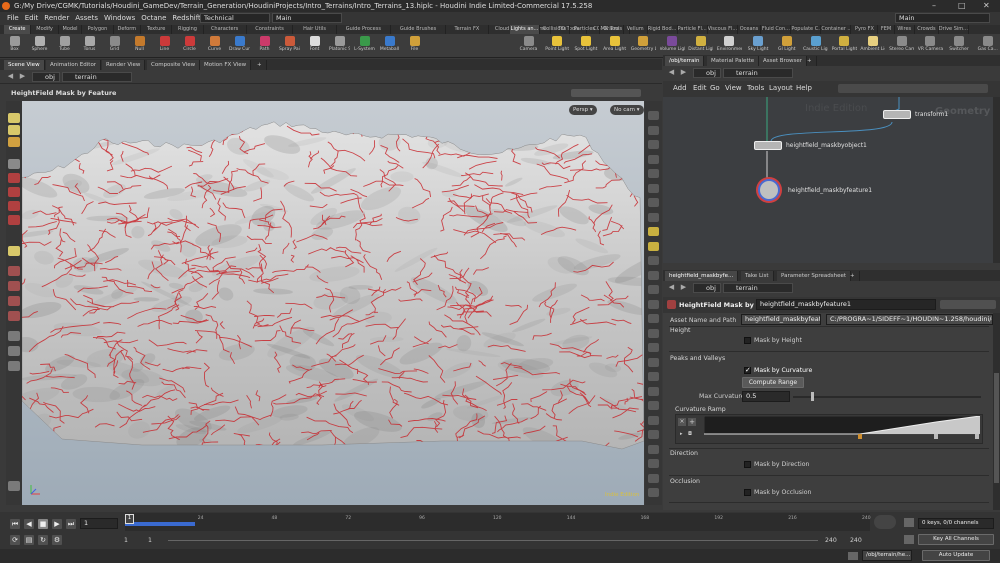  What do you see at coordinates (627, 110) in the screenshot?
I see `camera-menu: No cam ▾` at bounding box center [627, 110].